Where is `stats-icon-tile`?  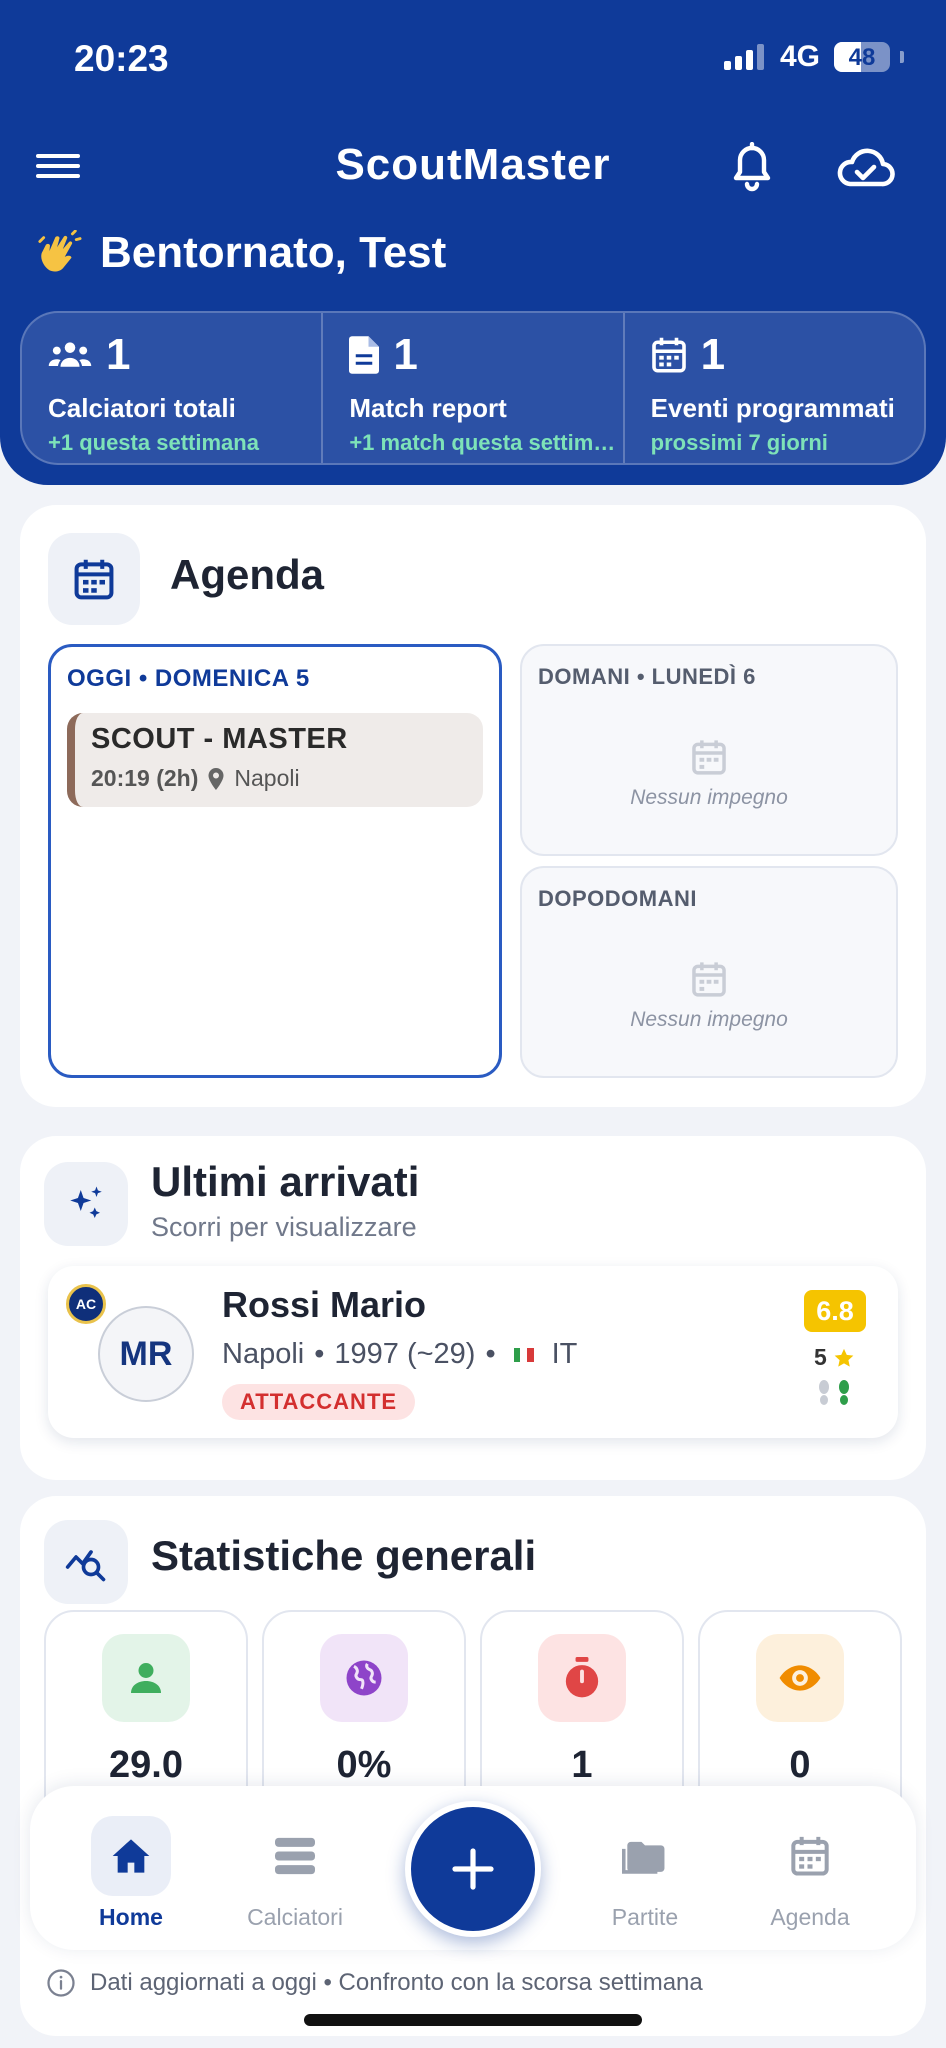
stats-icon-tile is located at coordinates (86, 1562).